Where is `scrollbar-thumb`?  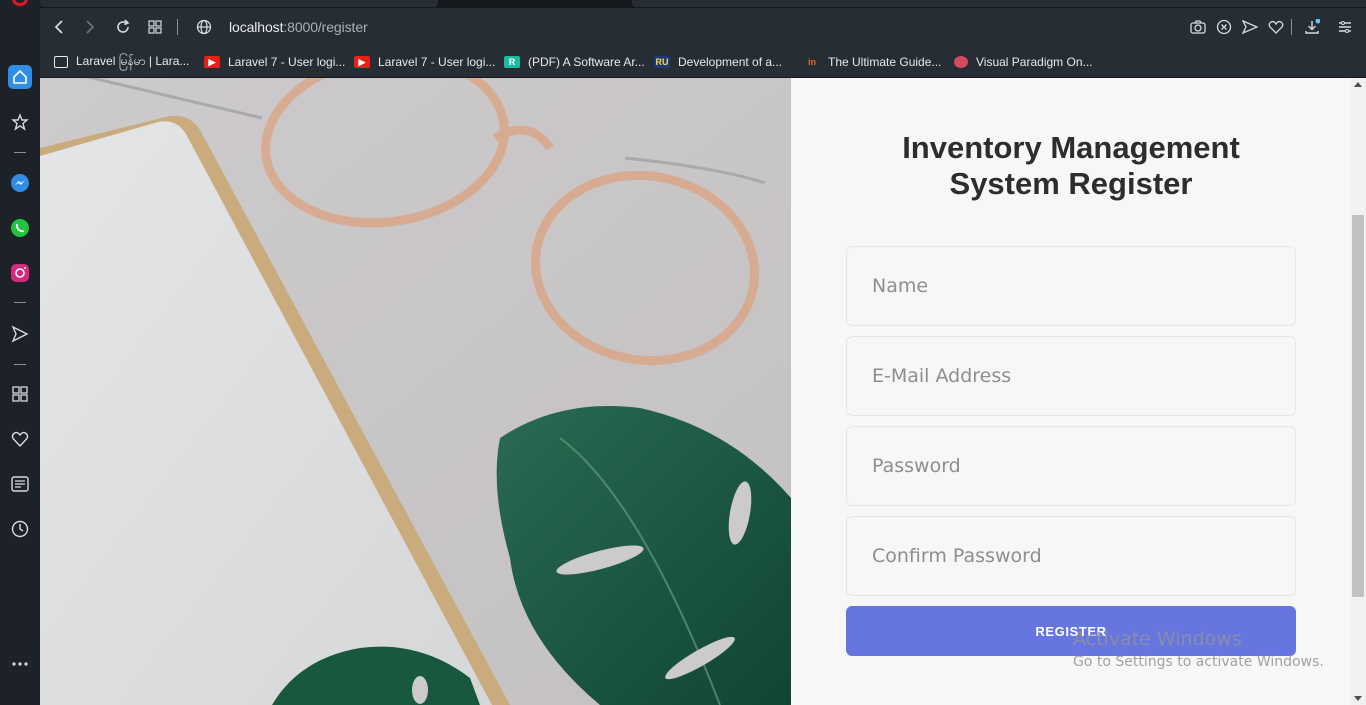 scrollbar-thumb is located at coordinates (1358, 406).